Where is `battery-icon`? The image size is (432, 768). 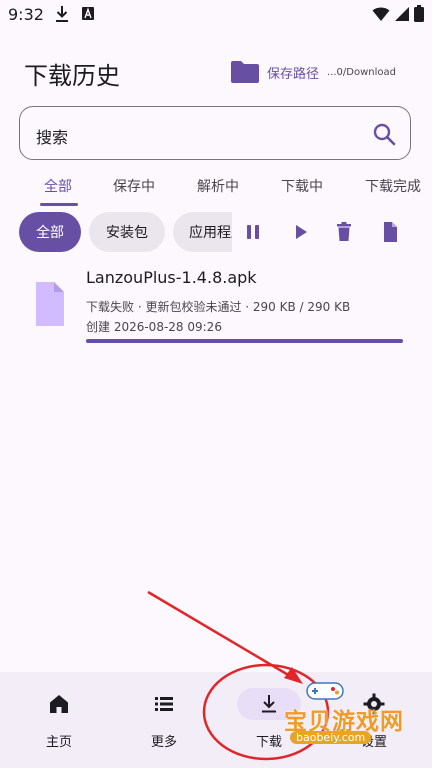 battery-icon is located at coordinates (419, 13).